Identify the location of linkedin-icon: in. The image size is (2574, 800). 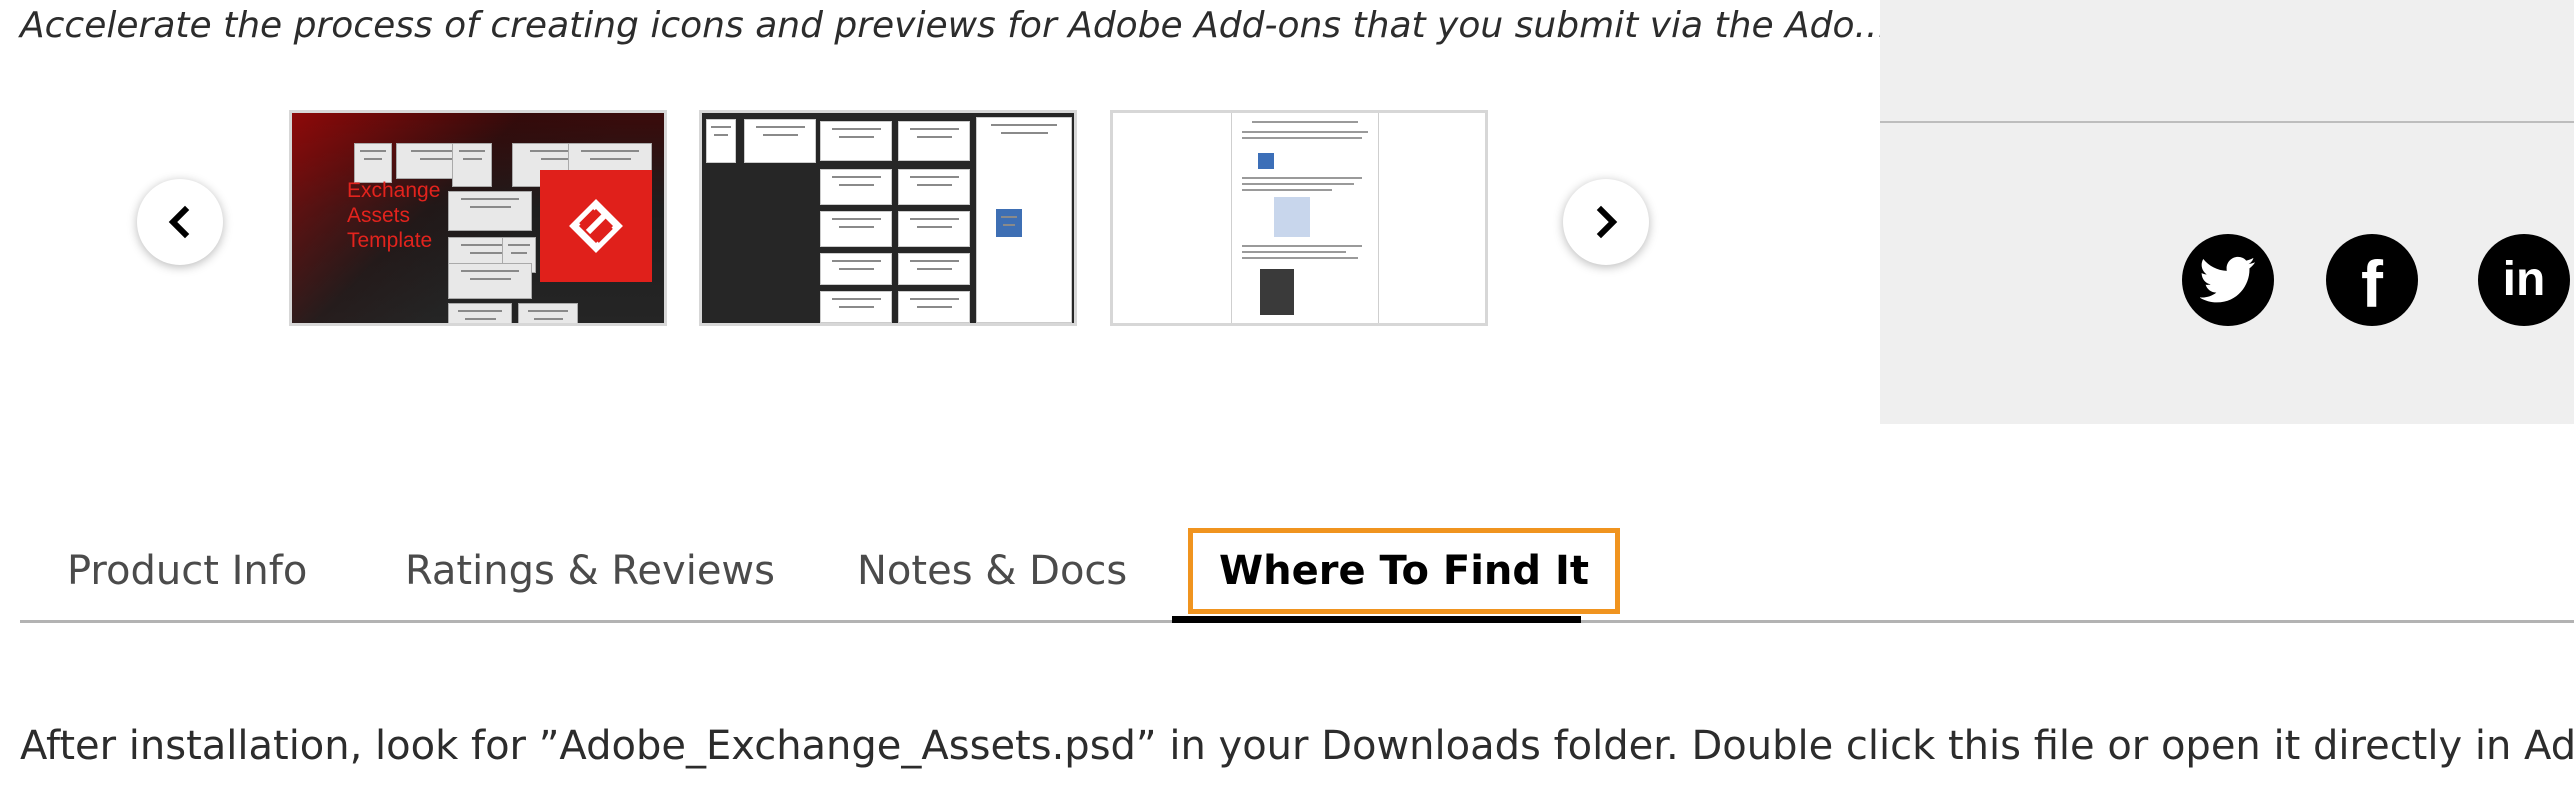
(2524, 279).